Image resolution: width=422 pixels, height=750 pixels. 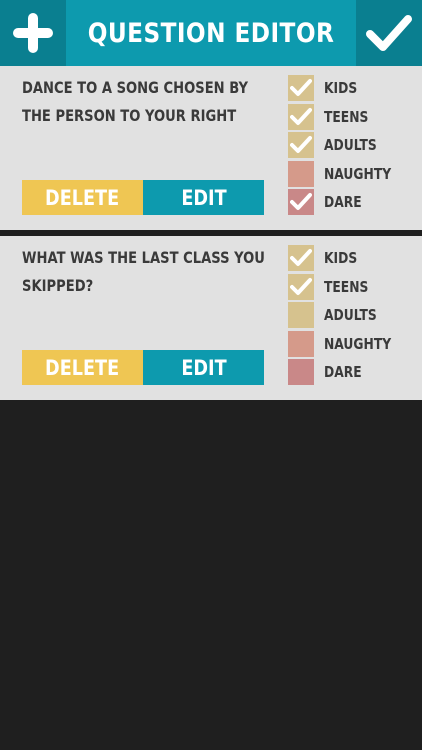 I want to click on confirm-button, so click(x=389, y=33).